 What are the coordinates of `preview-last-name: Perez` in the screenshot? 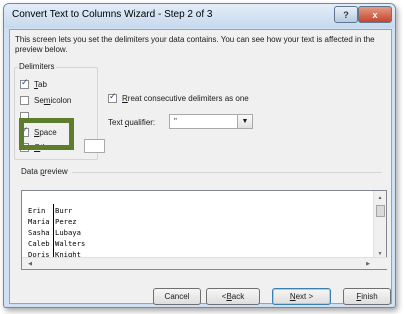 It's located at (66, 221).